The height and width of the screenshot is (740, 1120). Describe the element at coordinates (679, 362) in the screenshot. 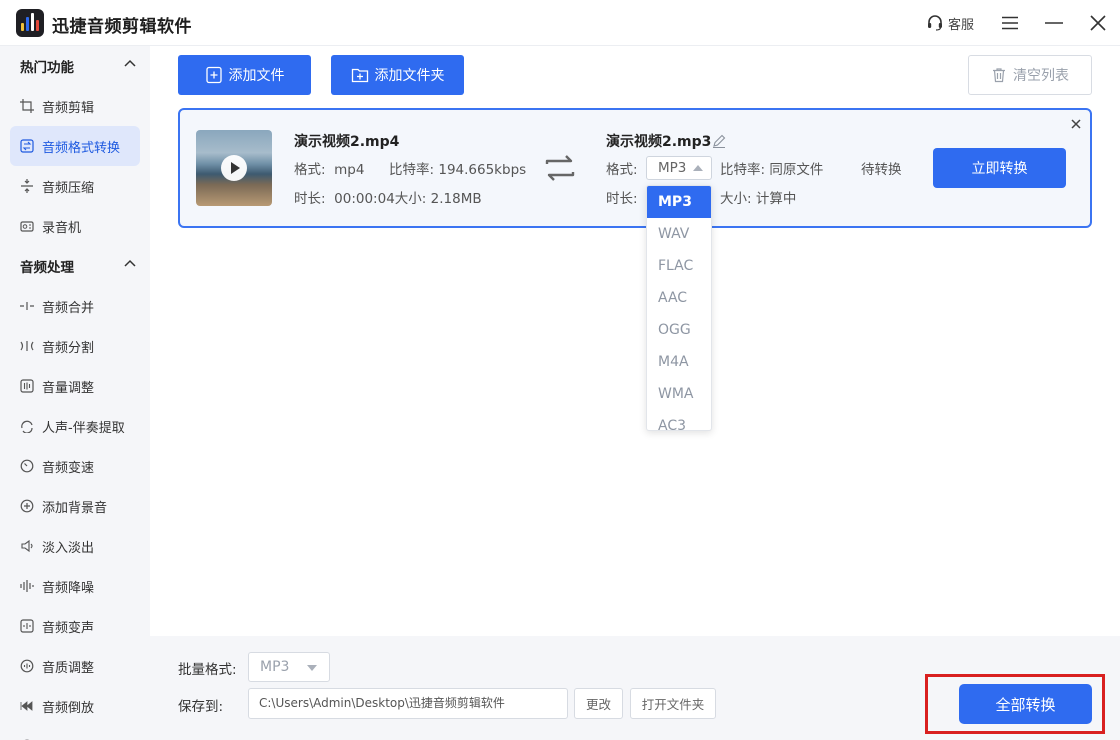

I see `format-option: M4A` at that location.